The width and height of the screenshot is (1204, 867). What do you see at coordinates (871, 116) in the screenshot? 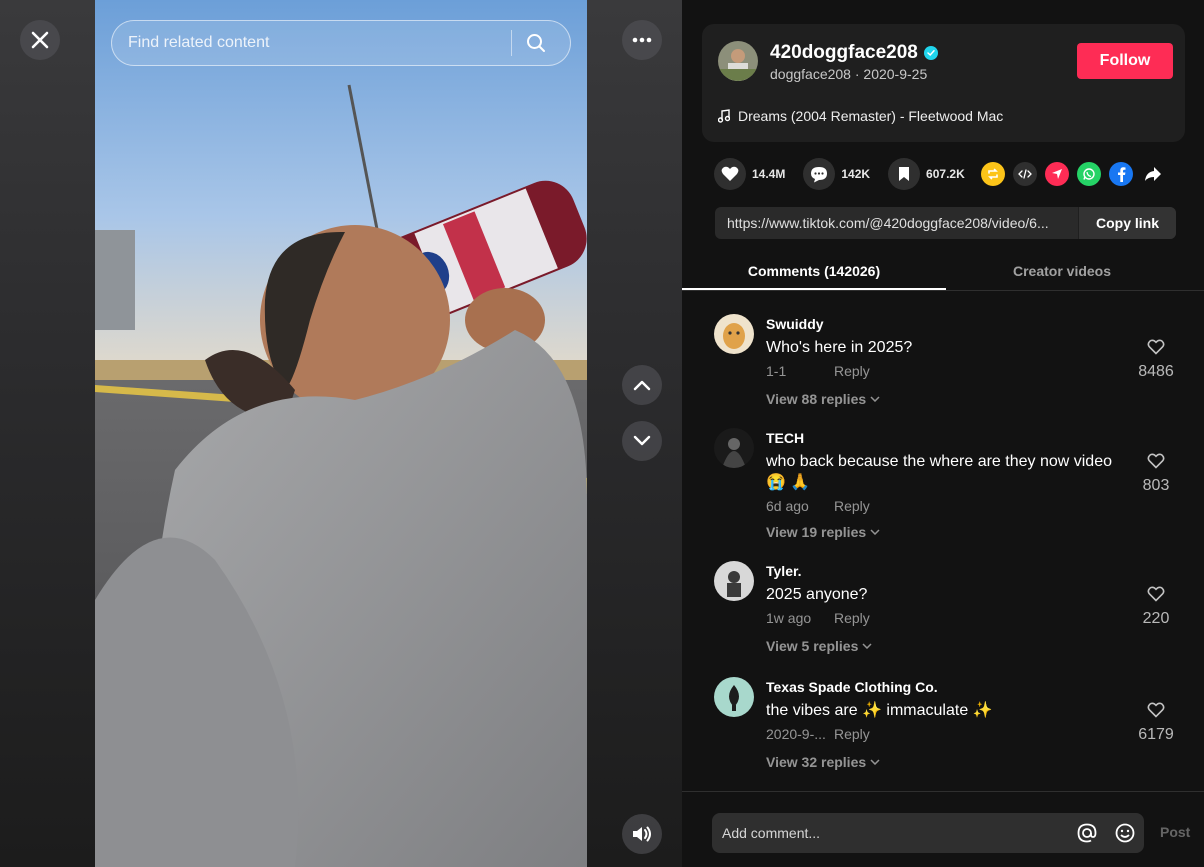
I see `music-title: Dreams (2004 Remaster) - Fleetwood Mac` at bounding box center [871, 116].